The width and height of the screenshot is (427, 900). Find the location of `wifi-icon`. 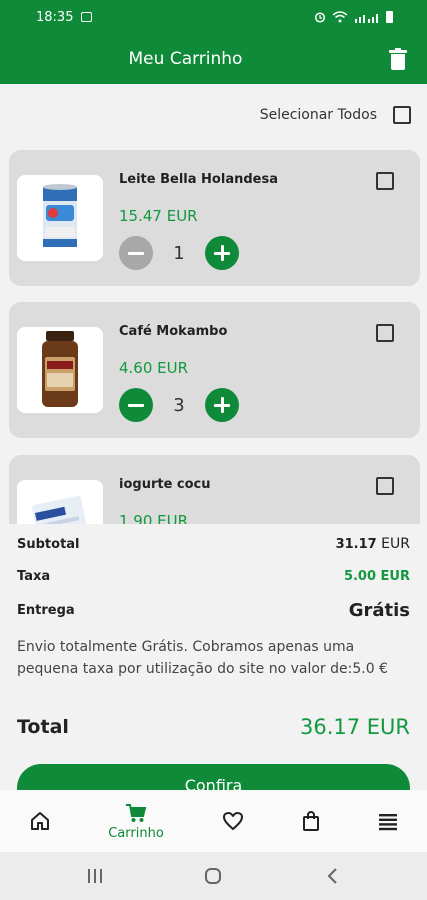

wifi-icon is located at coordinates (340, 17).